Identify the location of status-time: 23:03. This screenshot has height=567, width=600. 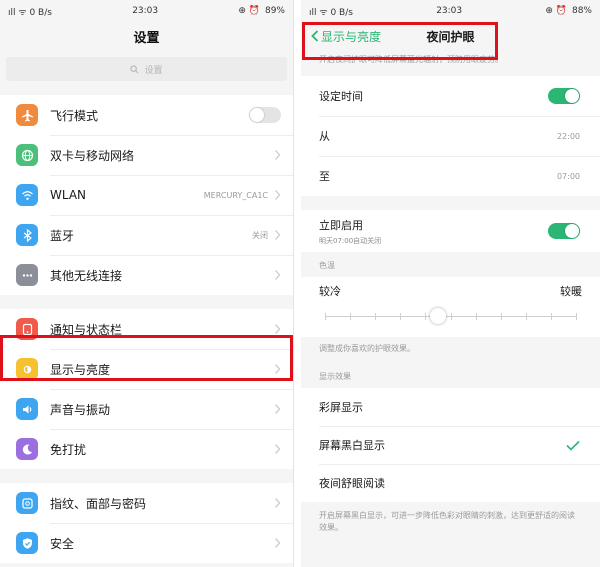
(449, 11).